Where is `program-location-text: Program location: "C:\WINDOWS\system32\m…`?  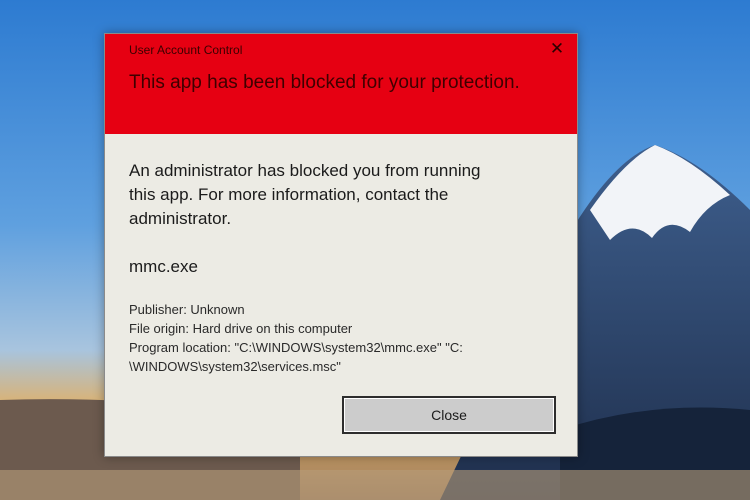
program-location-text: Program location: "C:\WINDOWS\system32\m… is located at coordinates (296, 347).